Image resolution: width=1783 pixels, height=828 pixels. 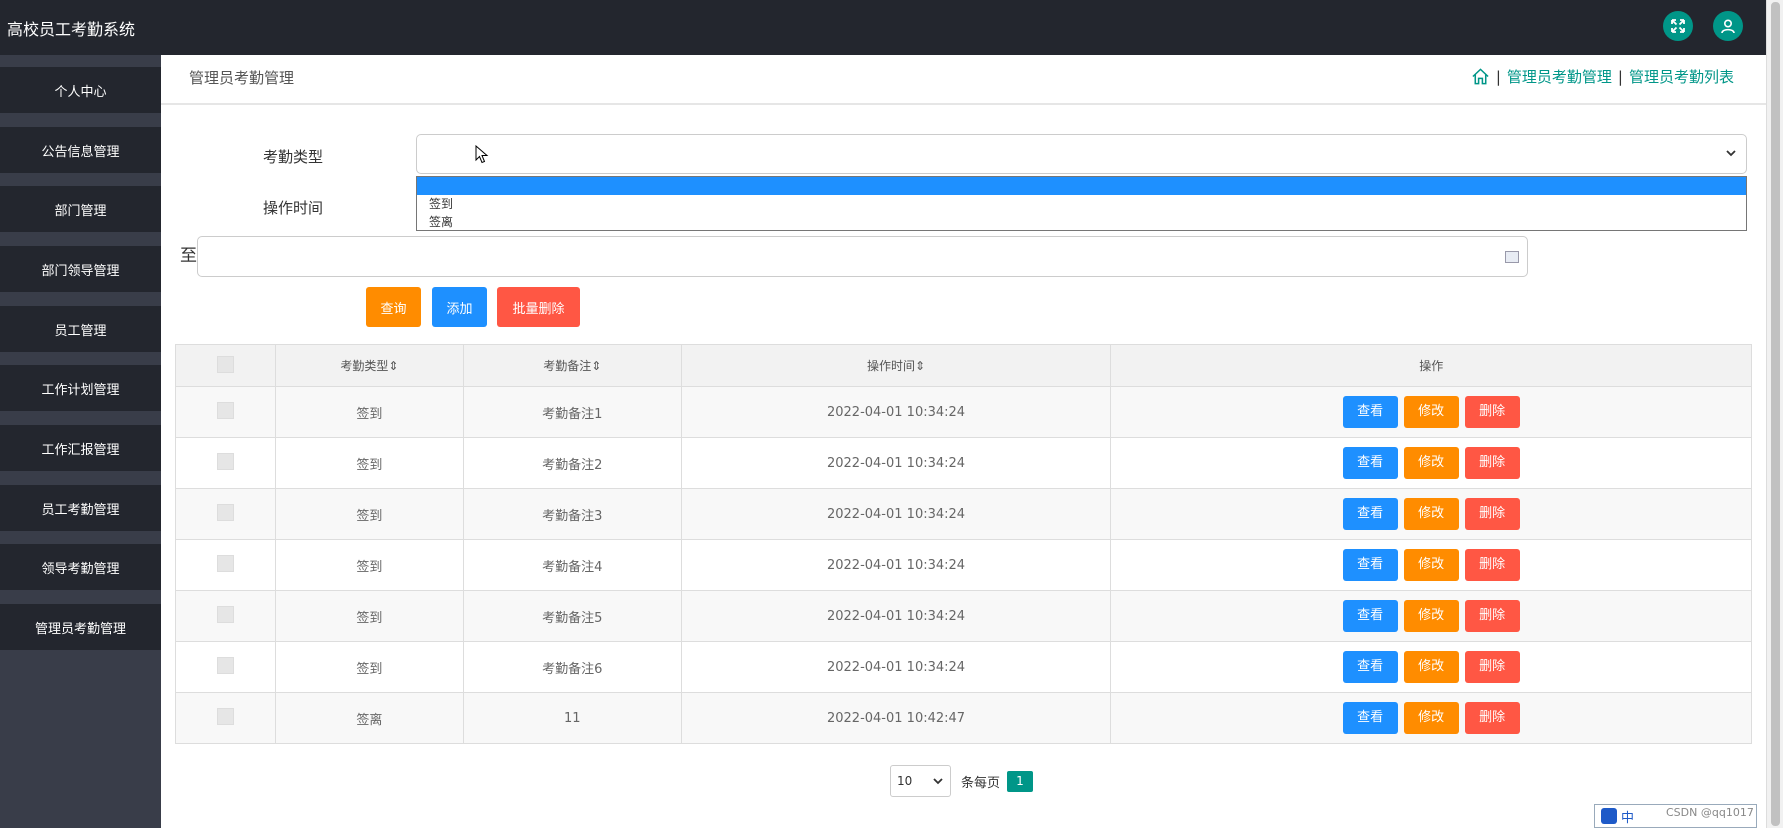 I want to click on sidebar-item-admin-attendance: 管理员考勤管理, so click(x=80, y=627).